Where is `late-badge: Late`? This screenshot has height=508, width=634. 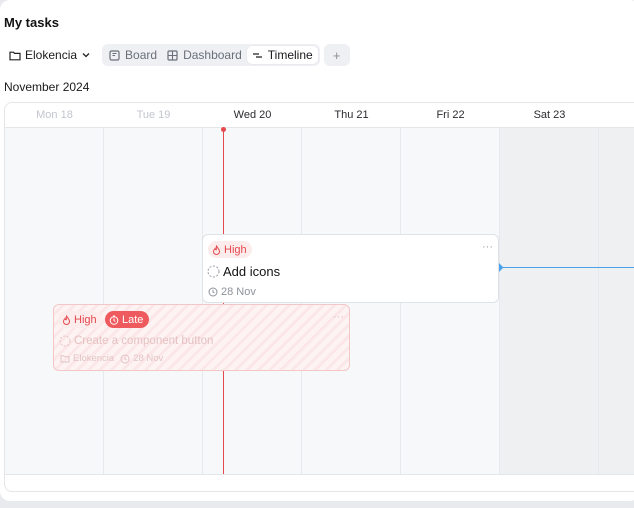 late-badge: Late is located at coordinates (127, 319).